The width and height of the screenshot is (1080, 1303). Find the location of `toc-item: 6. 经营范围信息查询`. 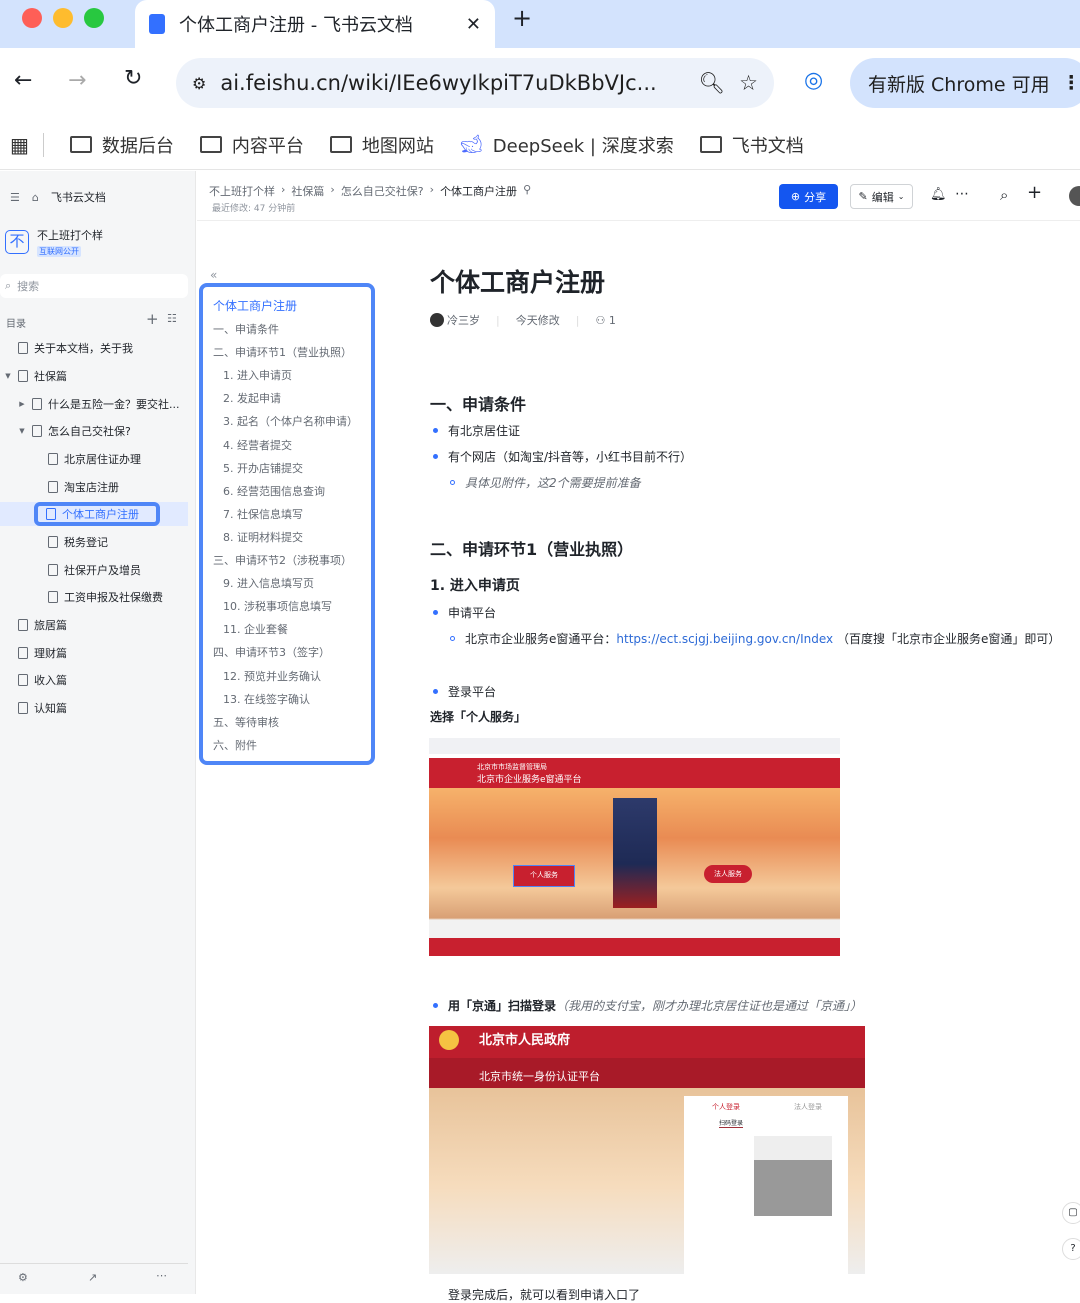

toc-item: 6. 经营范围信息查询 is located at coordinates (287, 491).